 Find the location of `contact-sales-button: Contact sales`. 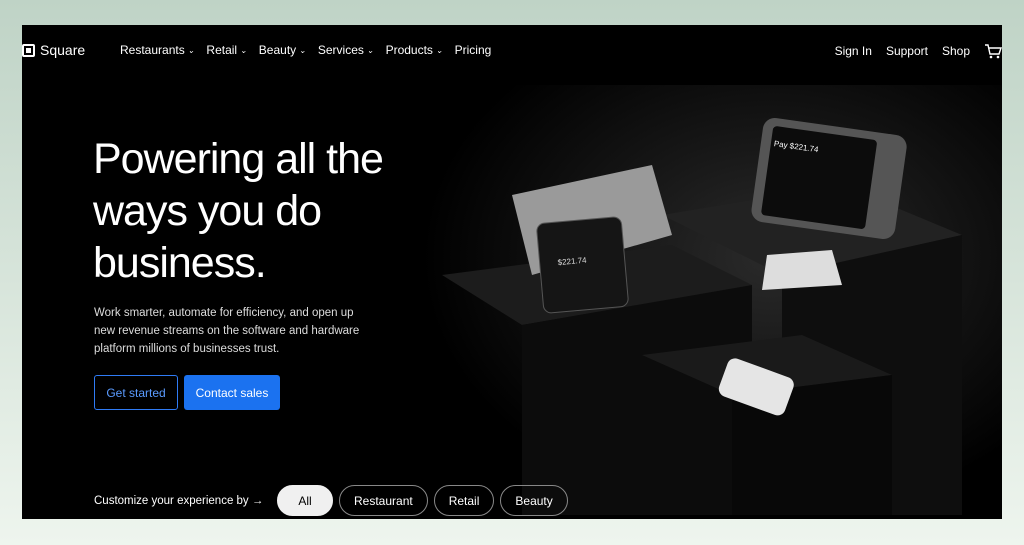

contact-sales-button: Contact sales is located at coordinates (232, 392).